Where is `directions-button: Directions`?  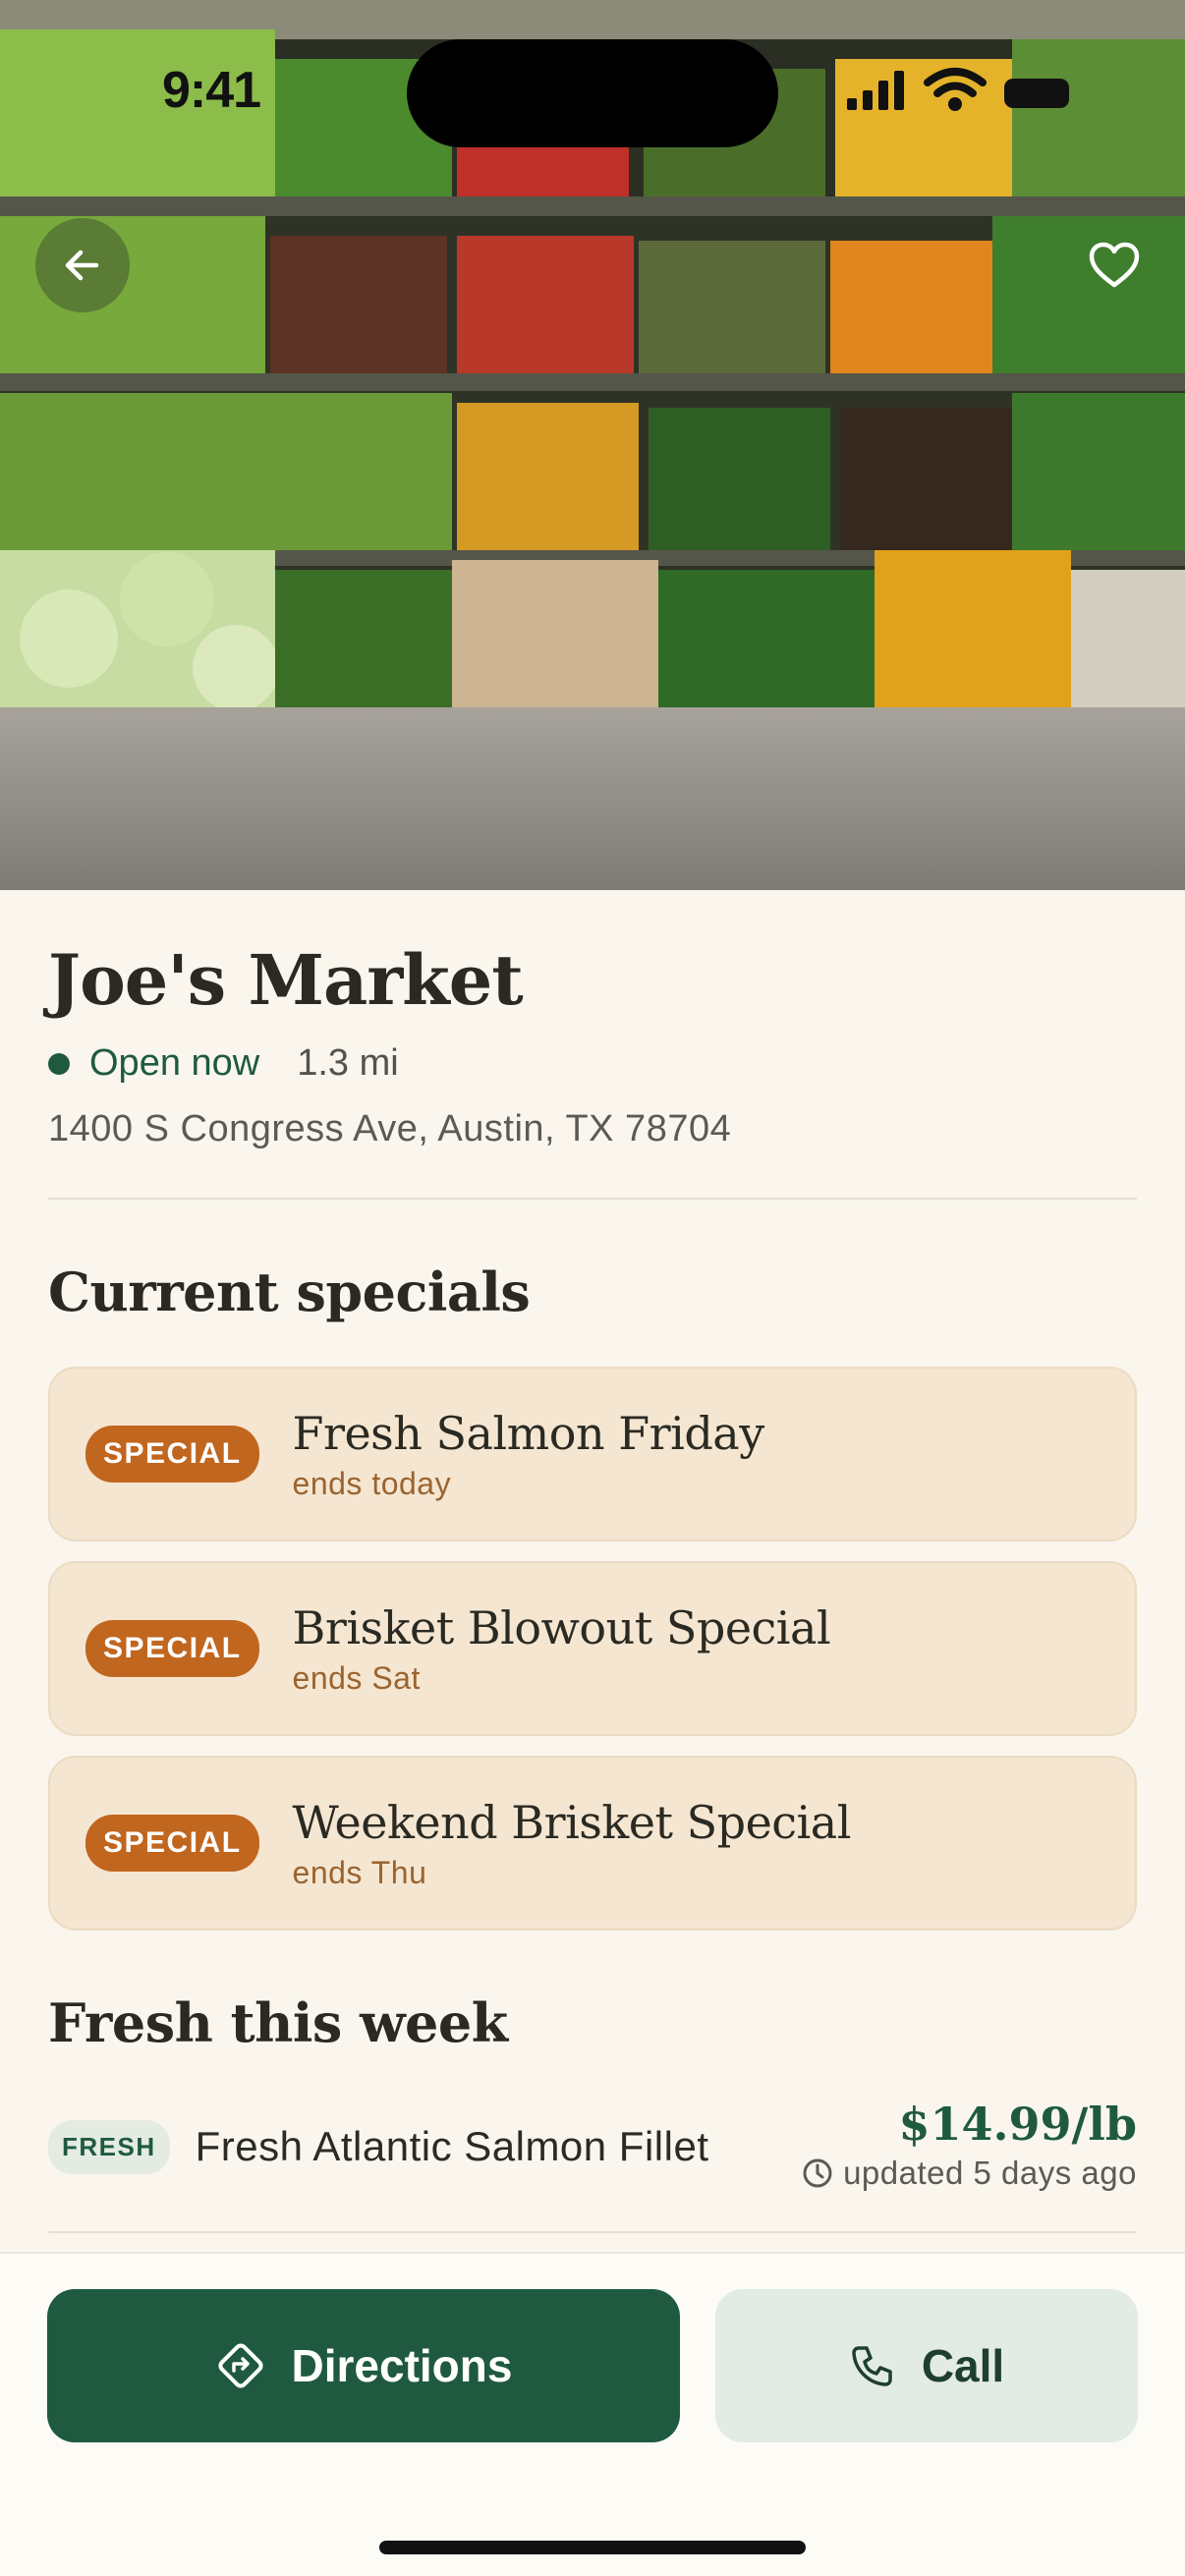 directions-button: Directions is located at coordinates (364, 2365).